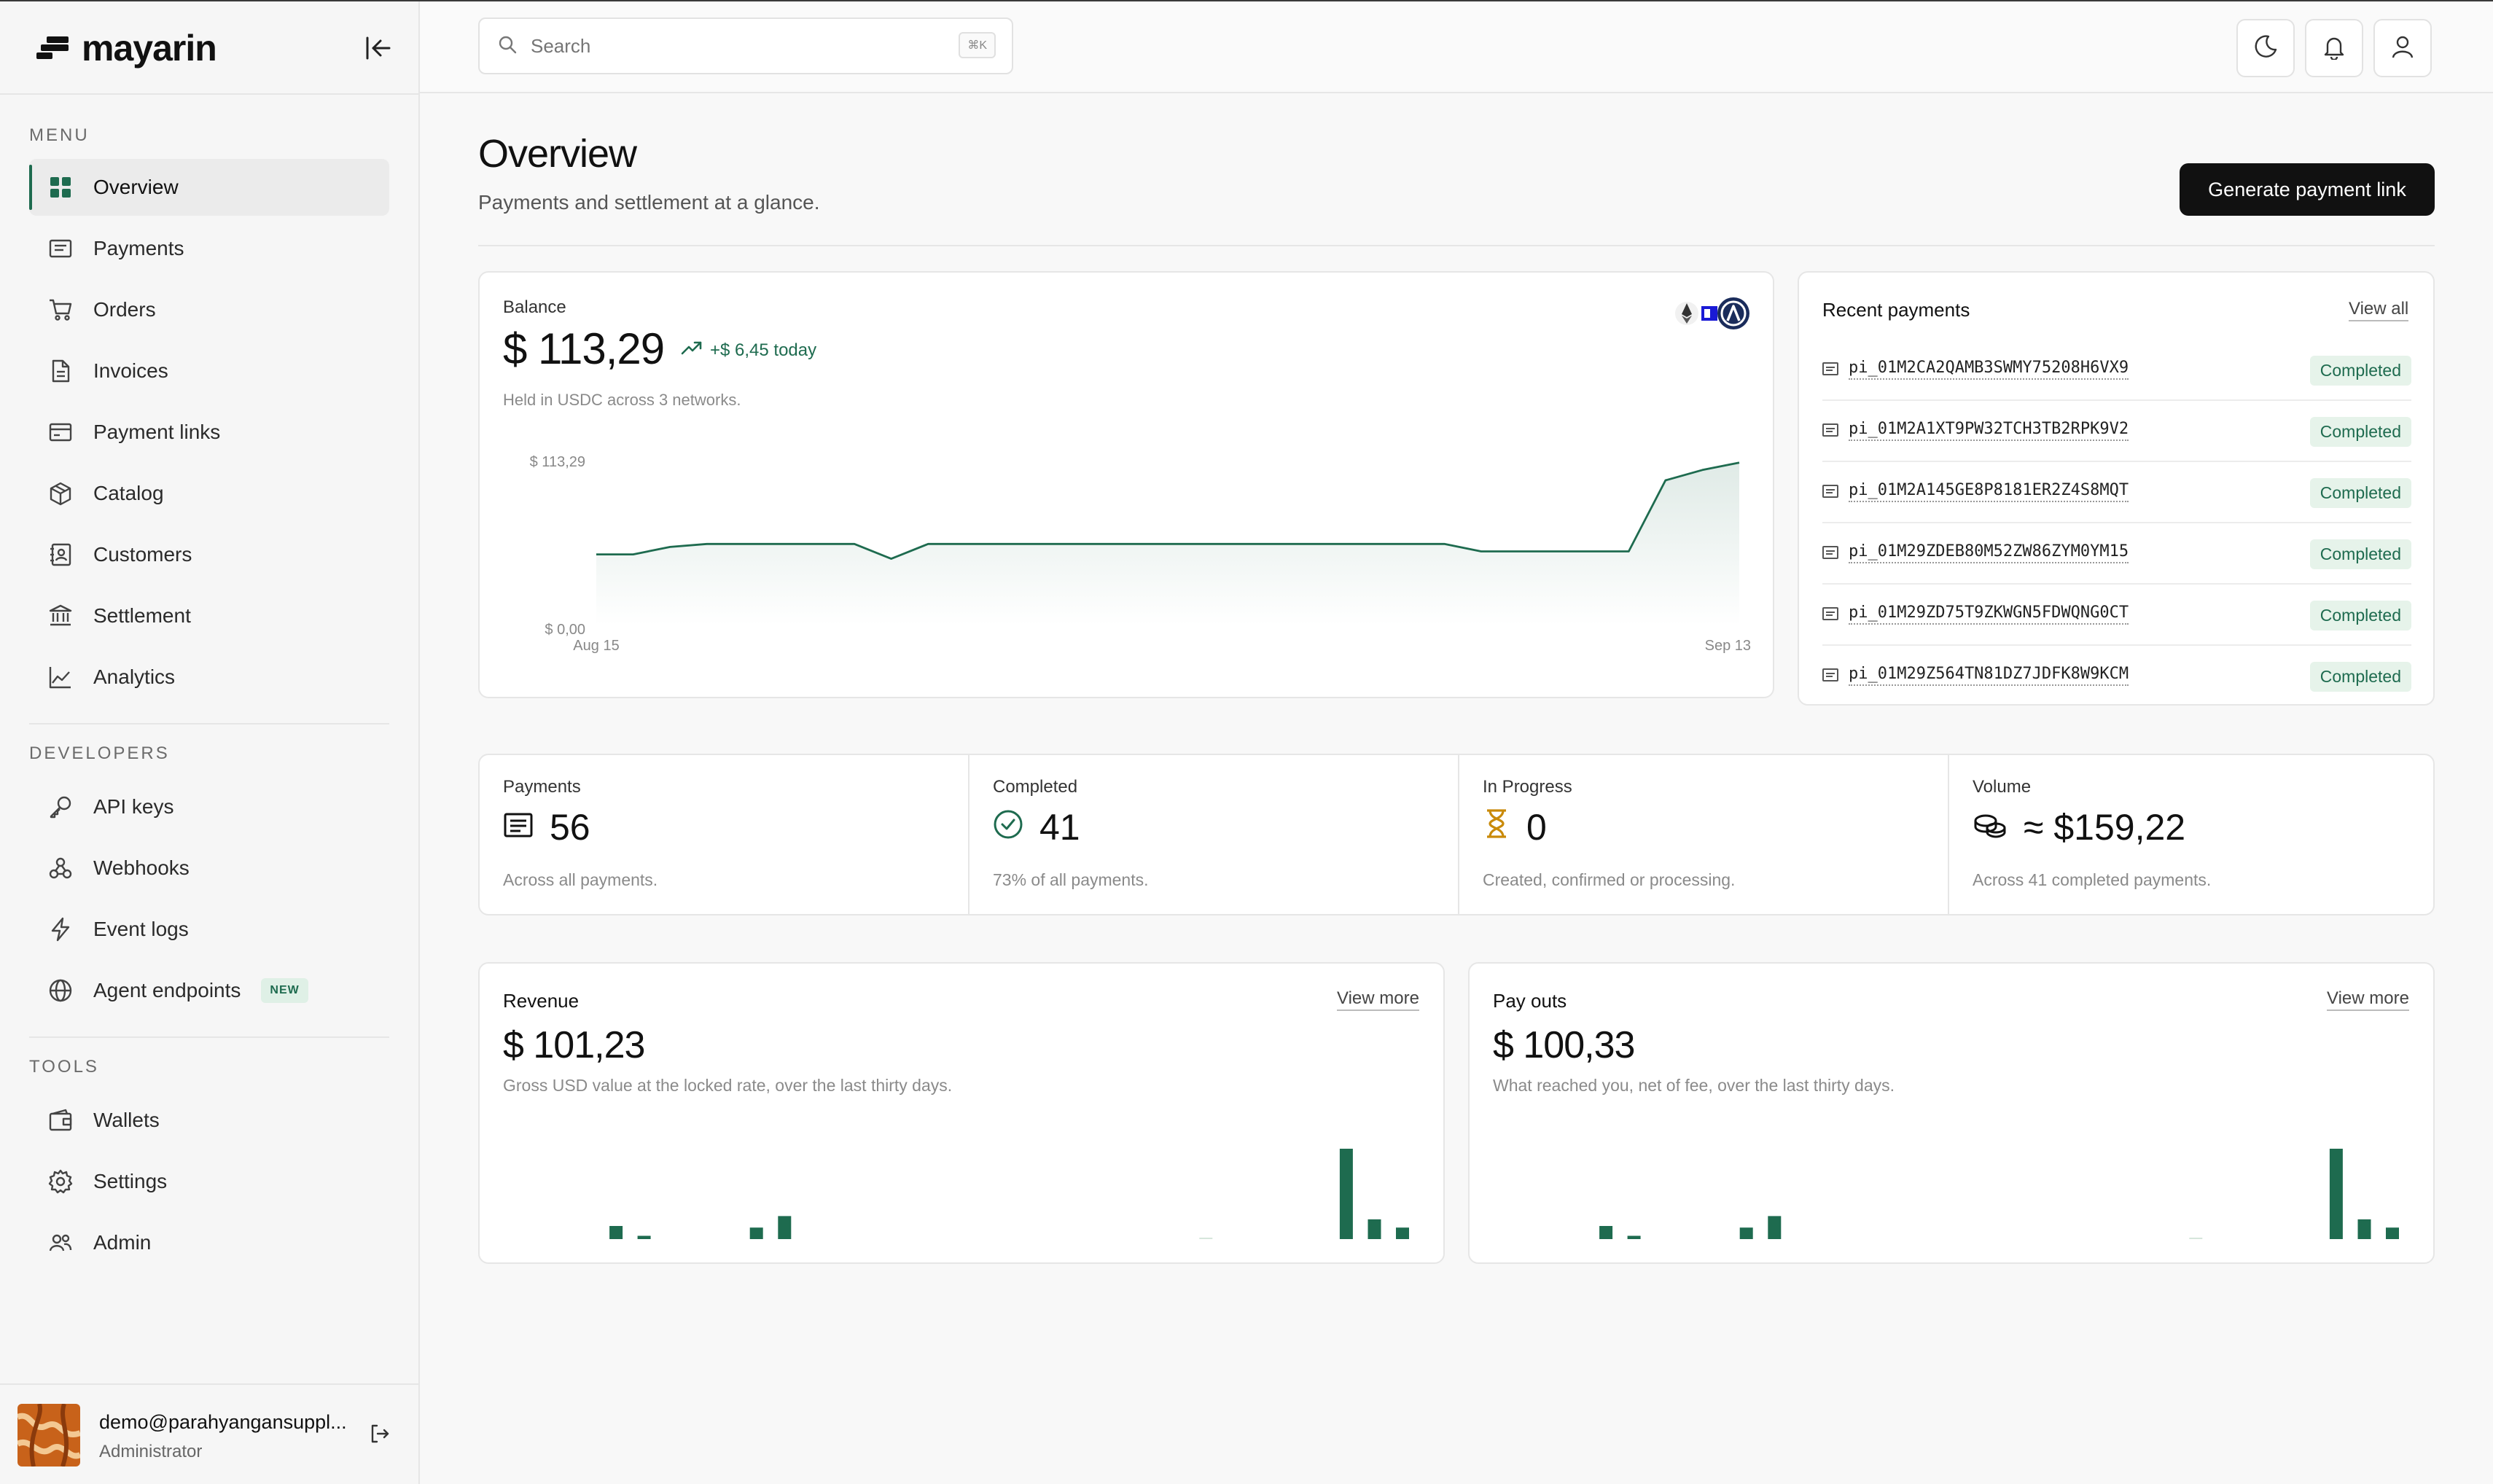 The width and height of the screenshot is (2493, 1484). Describe the element at coordinates (64, 1067) in the screenshot. I see `tools-section-label: TOOLS` at that location.